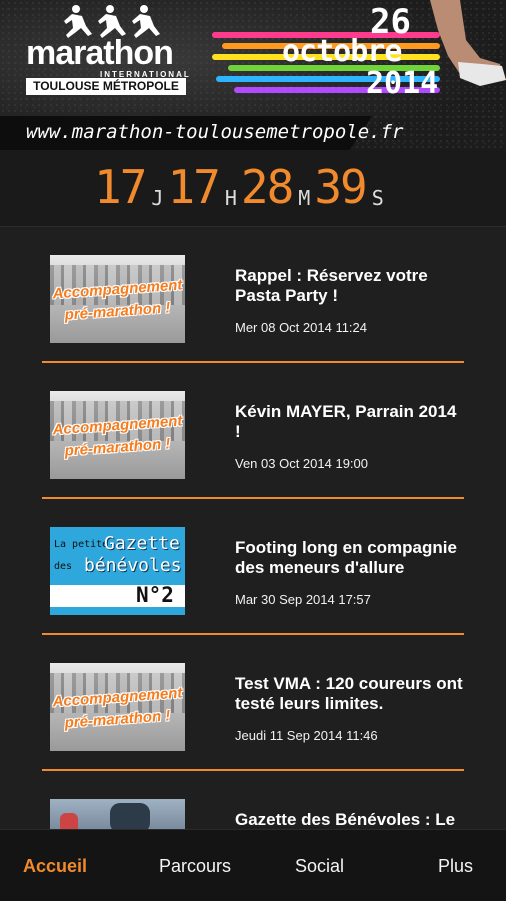 The width and height of the screenshot is (506, 901). I want to click on countdown-seconds-unit: S, so click(377, 198).